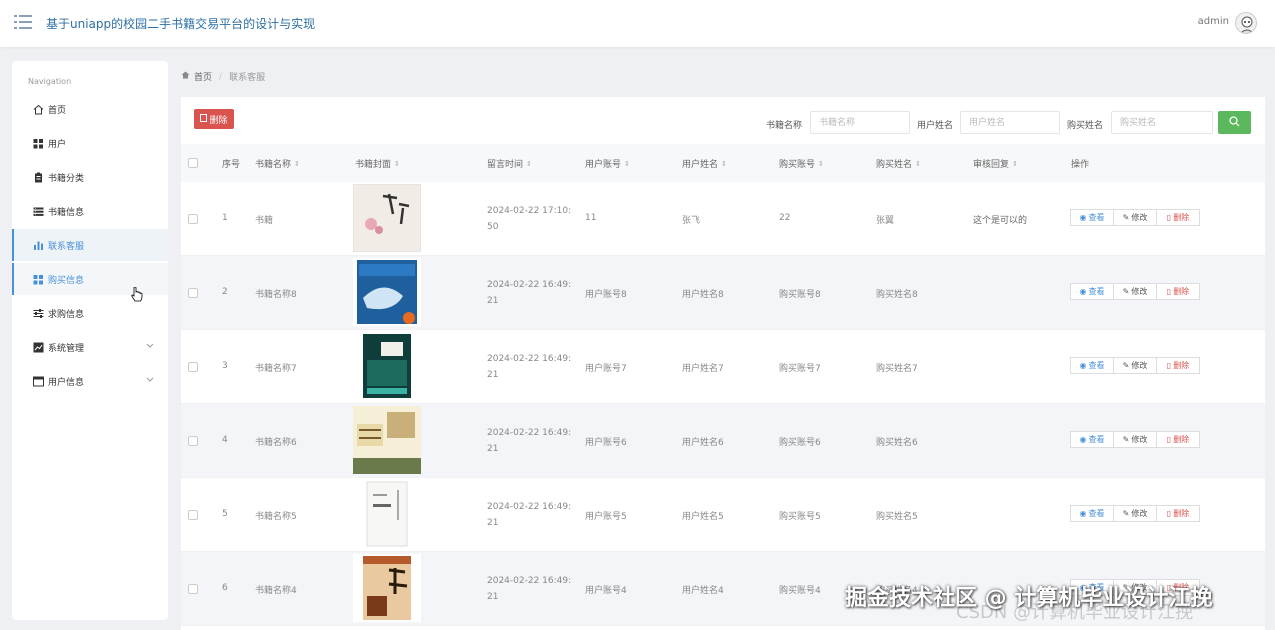 The height and width of the screenshot is (630, 1275). What do you see at coordinates (897, 295) in the screenshot?
I see `cell-buyer-name: 购买姓名8` at bounding box center [897, 295].